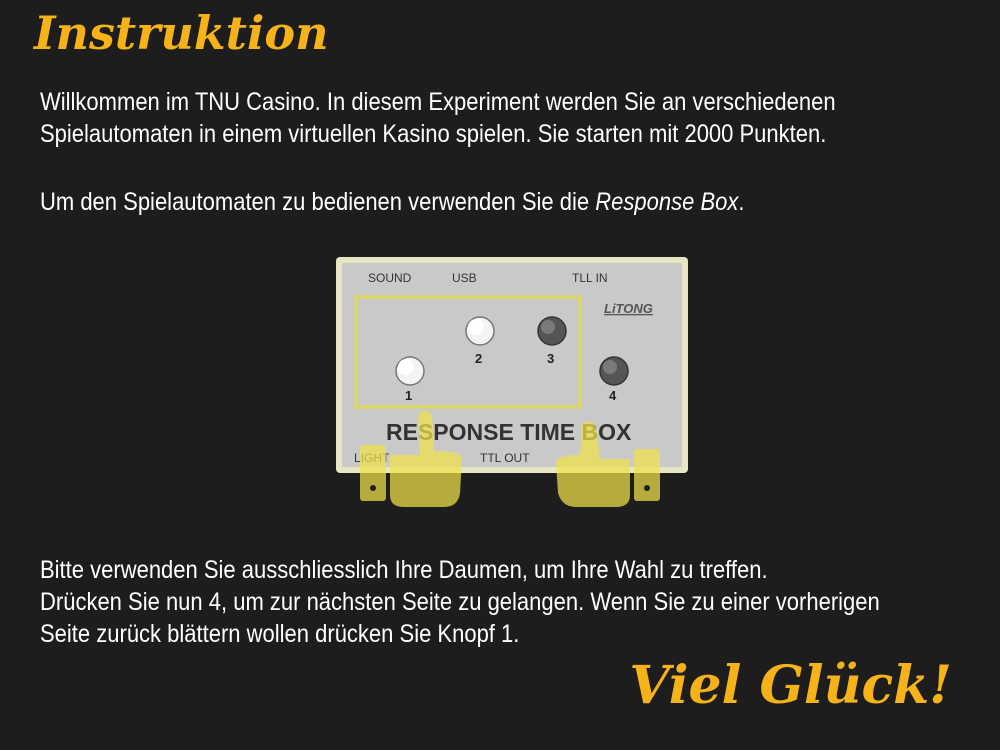  What do you see at coordinates (476, 327) in the screenshot?
I see `button-2-highlight` at bounding box center [476, 327].